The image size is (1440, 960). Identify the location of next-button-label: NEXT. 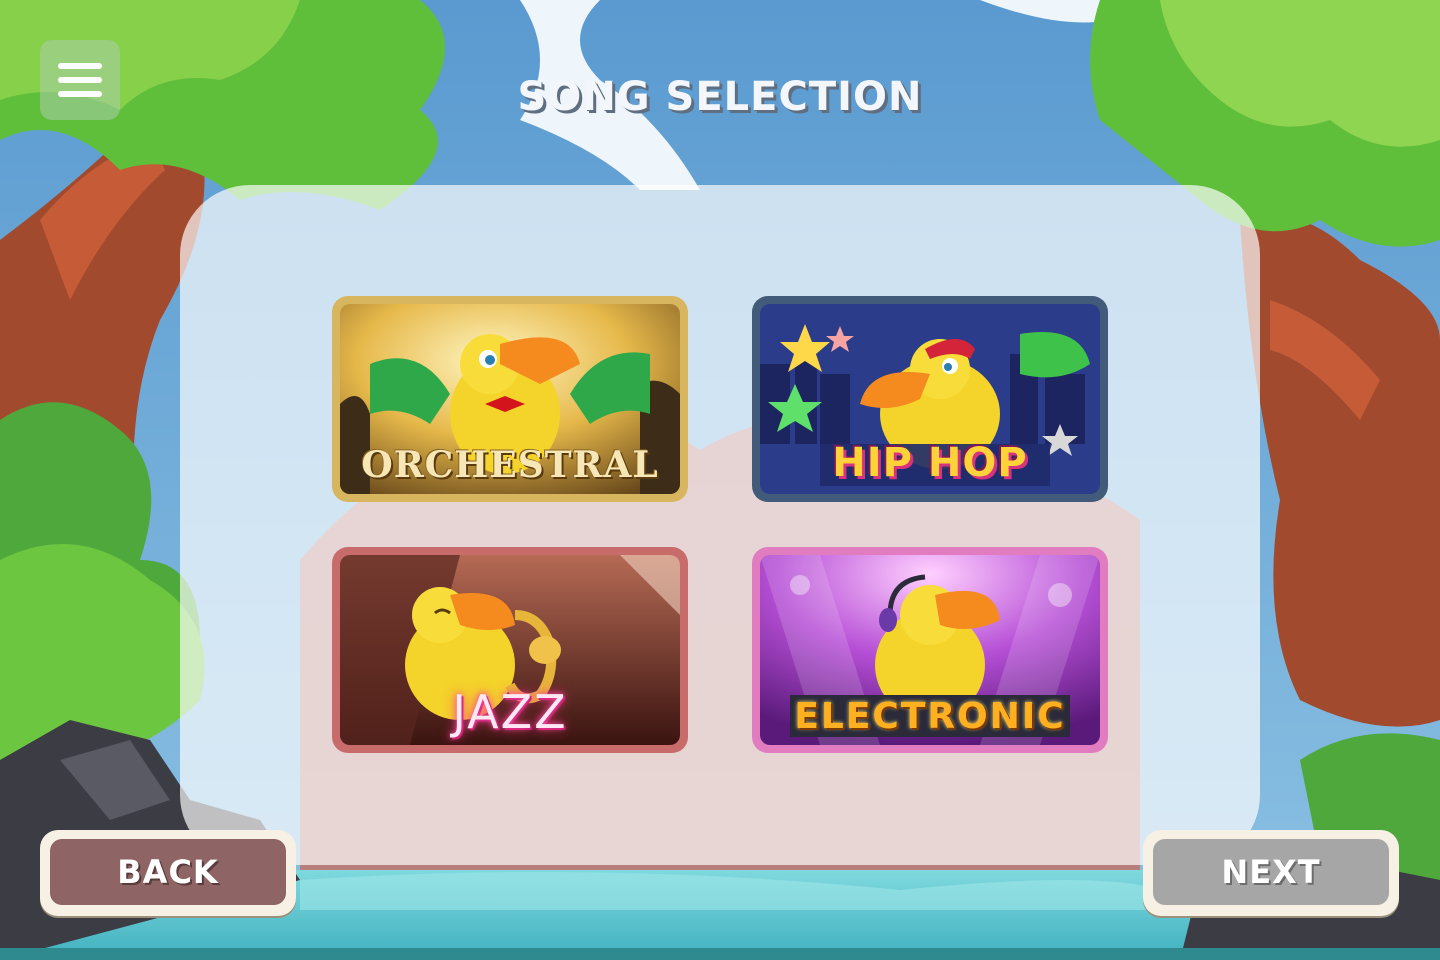
(1271, 872).